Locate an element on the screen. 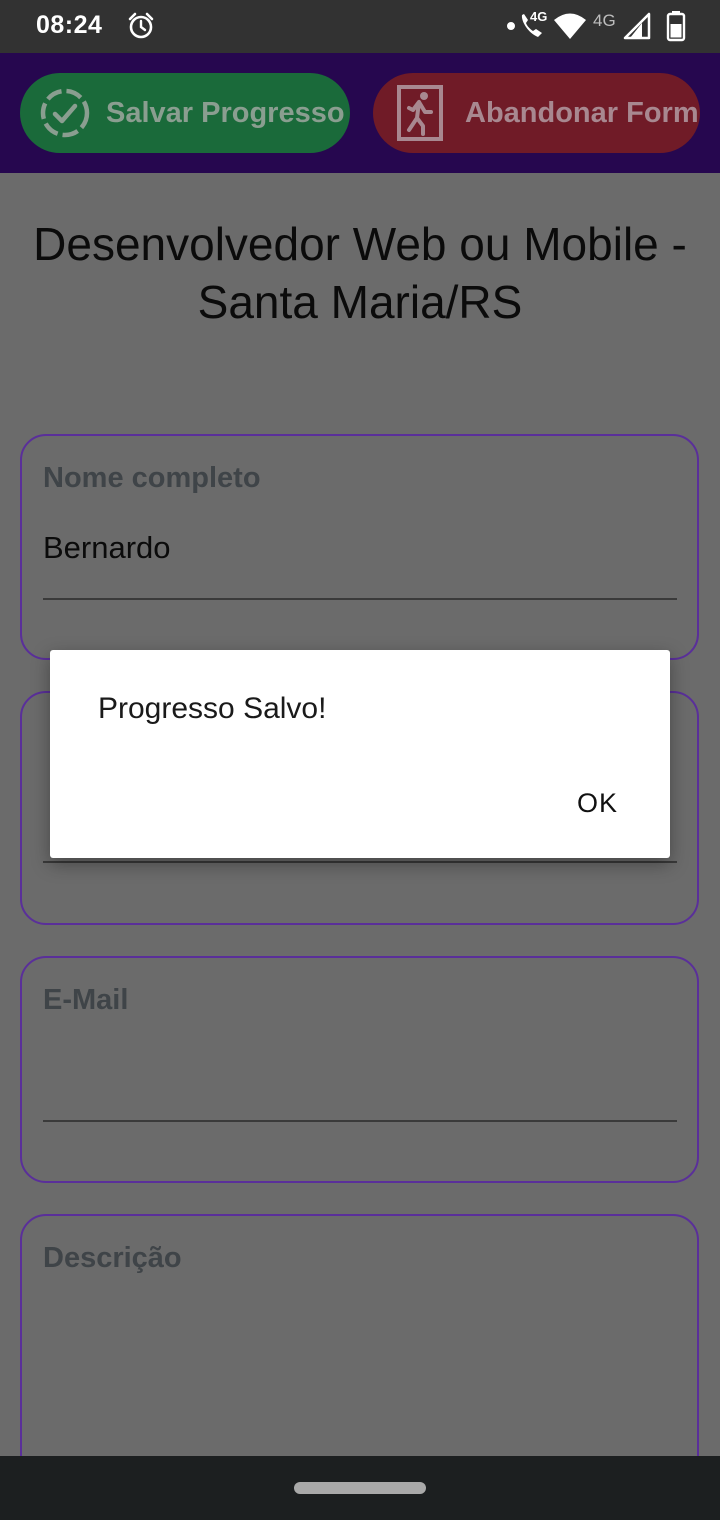  progress-saved-dialog: Progresso Salvo! OK is located at coordinates (360, 754).